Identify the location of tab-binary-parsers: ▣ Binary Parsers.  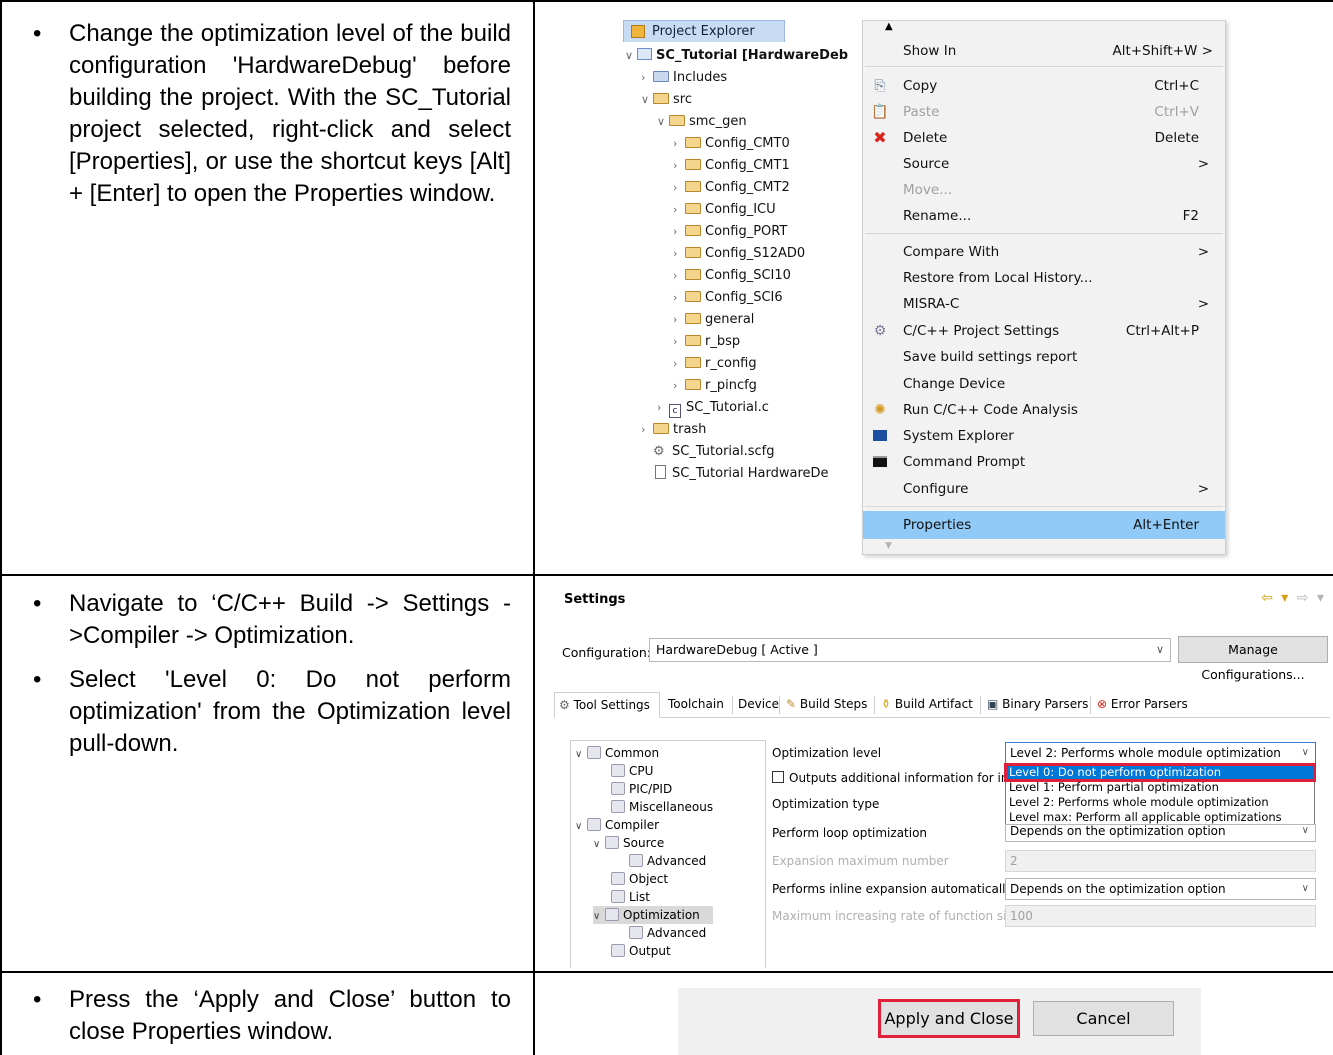
(1037, 704).